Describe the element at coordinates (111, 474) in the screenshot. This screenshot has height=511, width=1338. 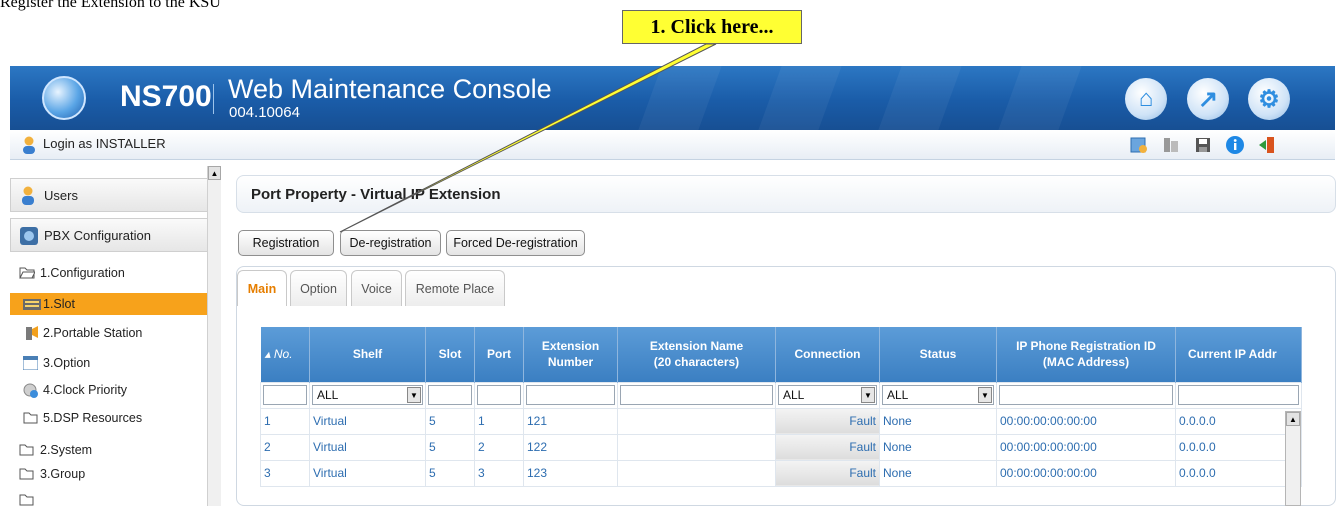
I see `sidebar-item-group: 3.Group` at that location.